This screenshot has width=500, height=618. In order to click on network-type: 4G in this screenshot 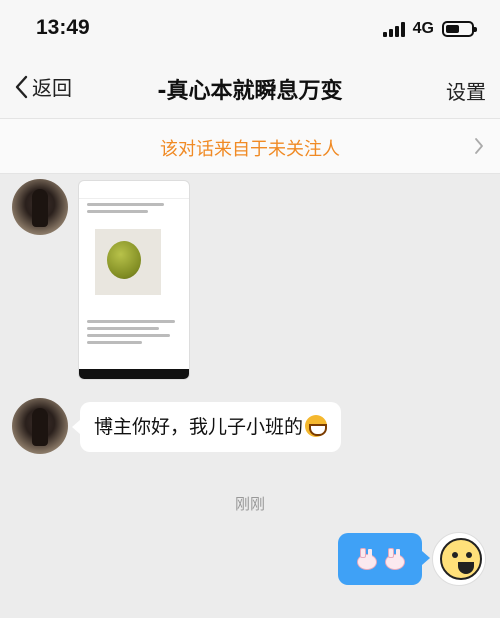, I will do `click(423, 28)`.